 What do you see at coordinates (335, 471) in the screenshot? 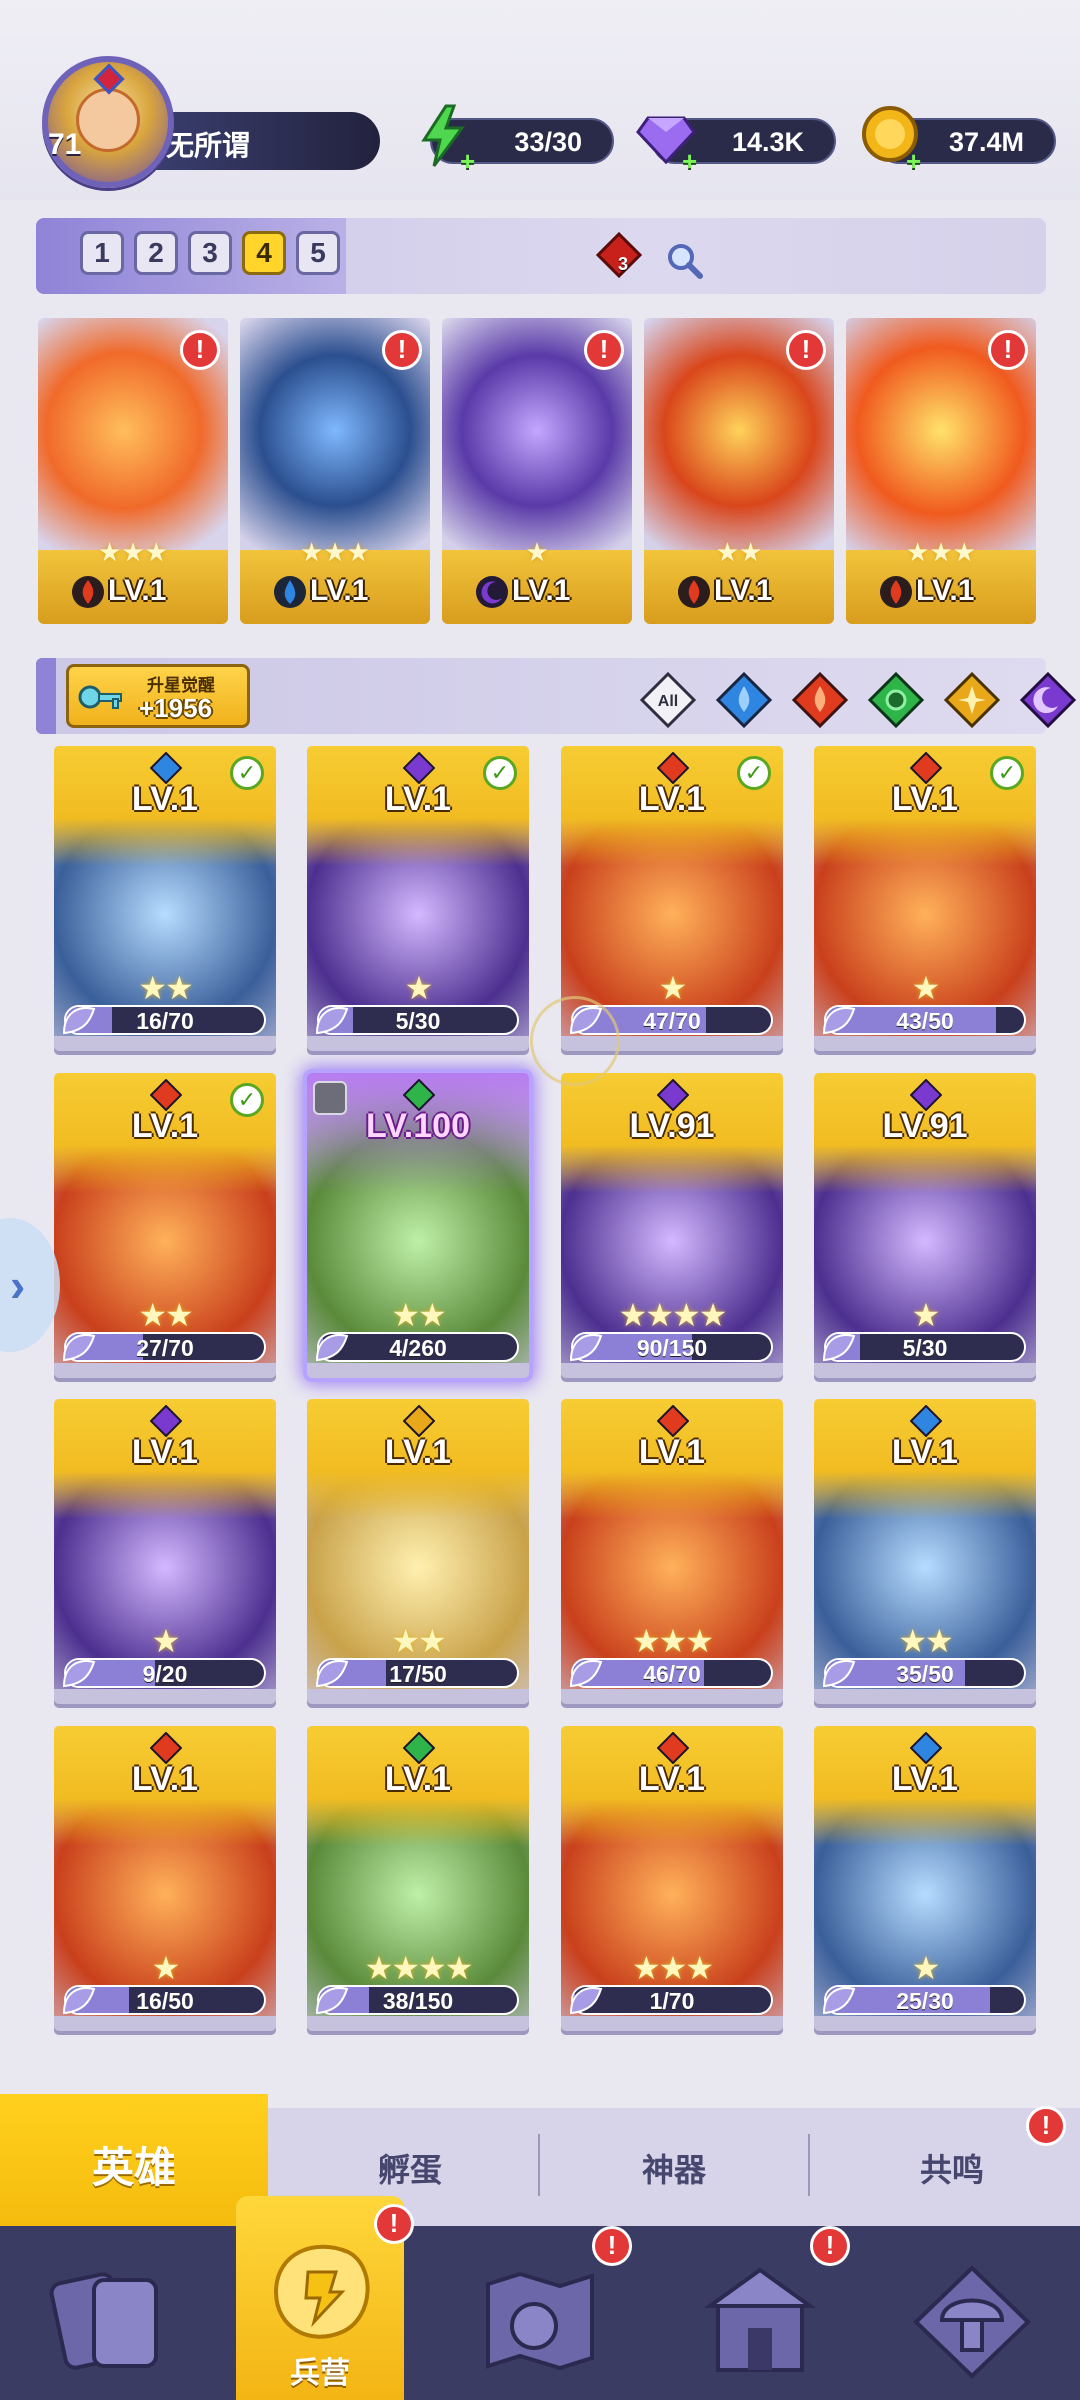
I see `lineup-slot-2: ★★★ LV.1 !` at bounding box center [335, 471].